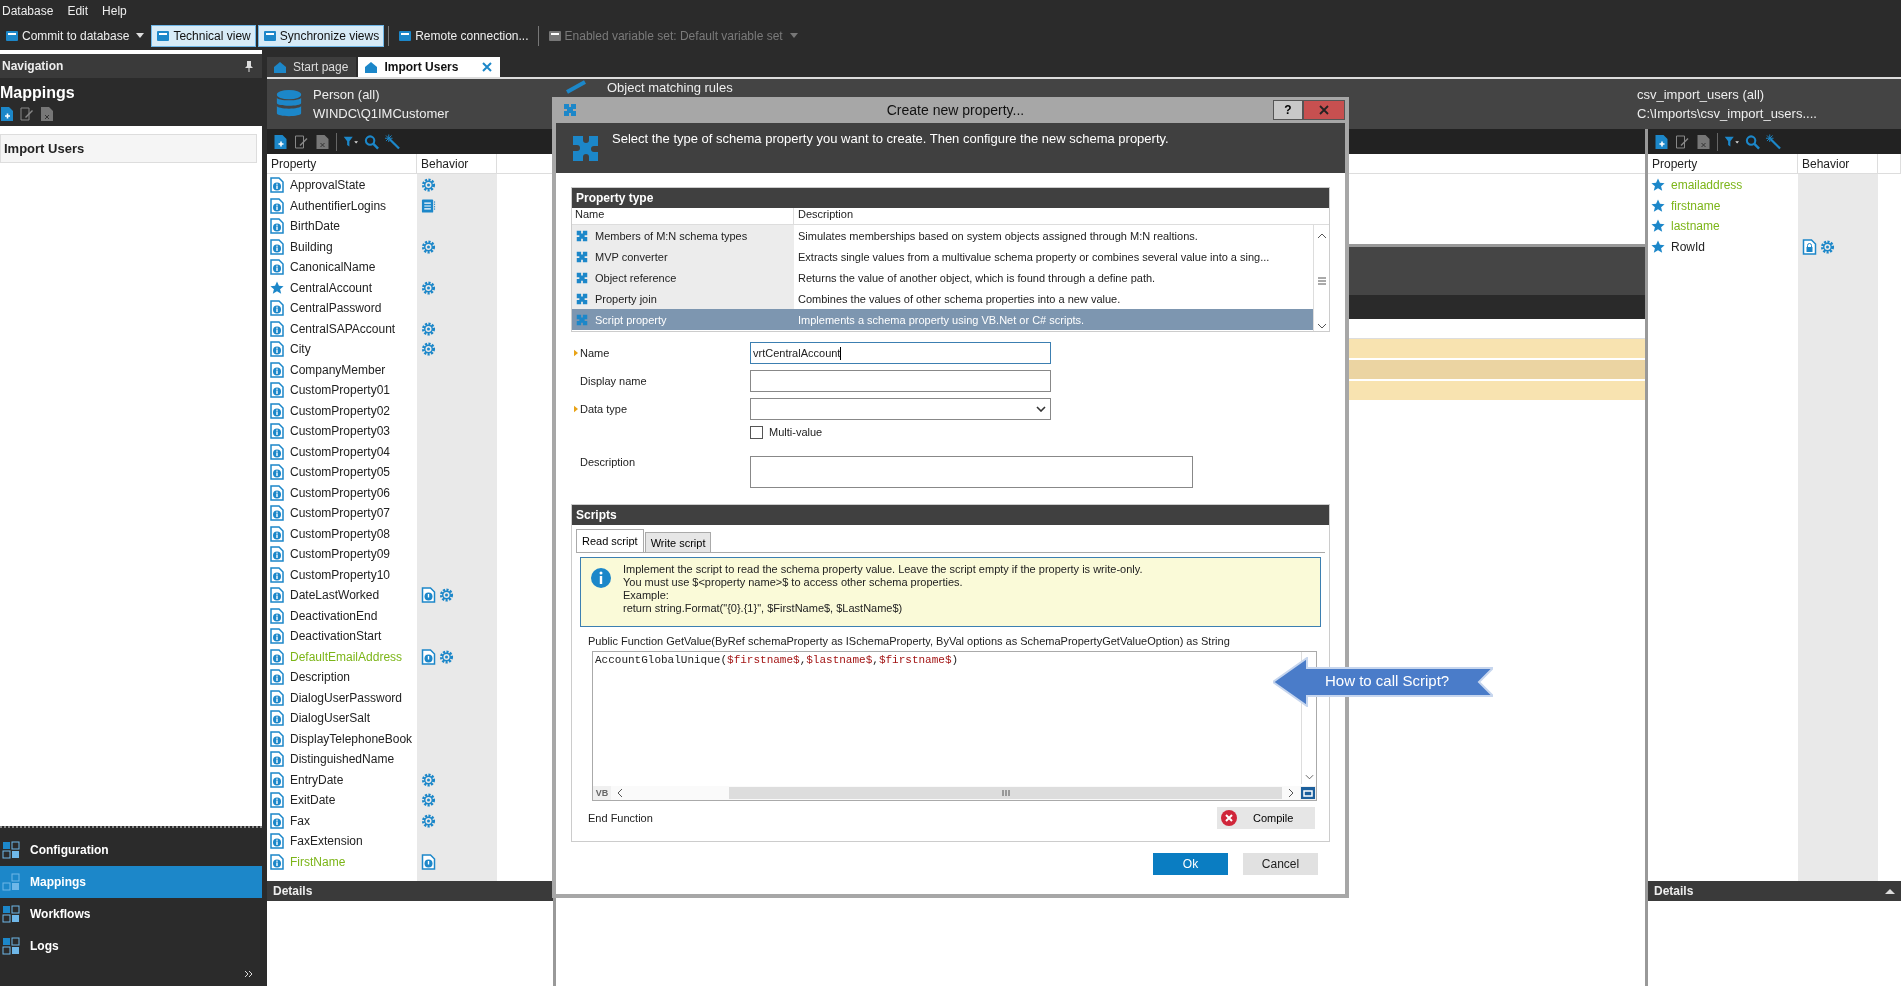 The height and width of the screenshot is (986, 1901). I want to click on property-name: FaxExtension, so click(326, 841).